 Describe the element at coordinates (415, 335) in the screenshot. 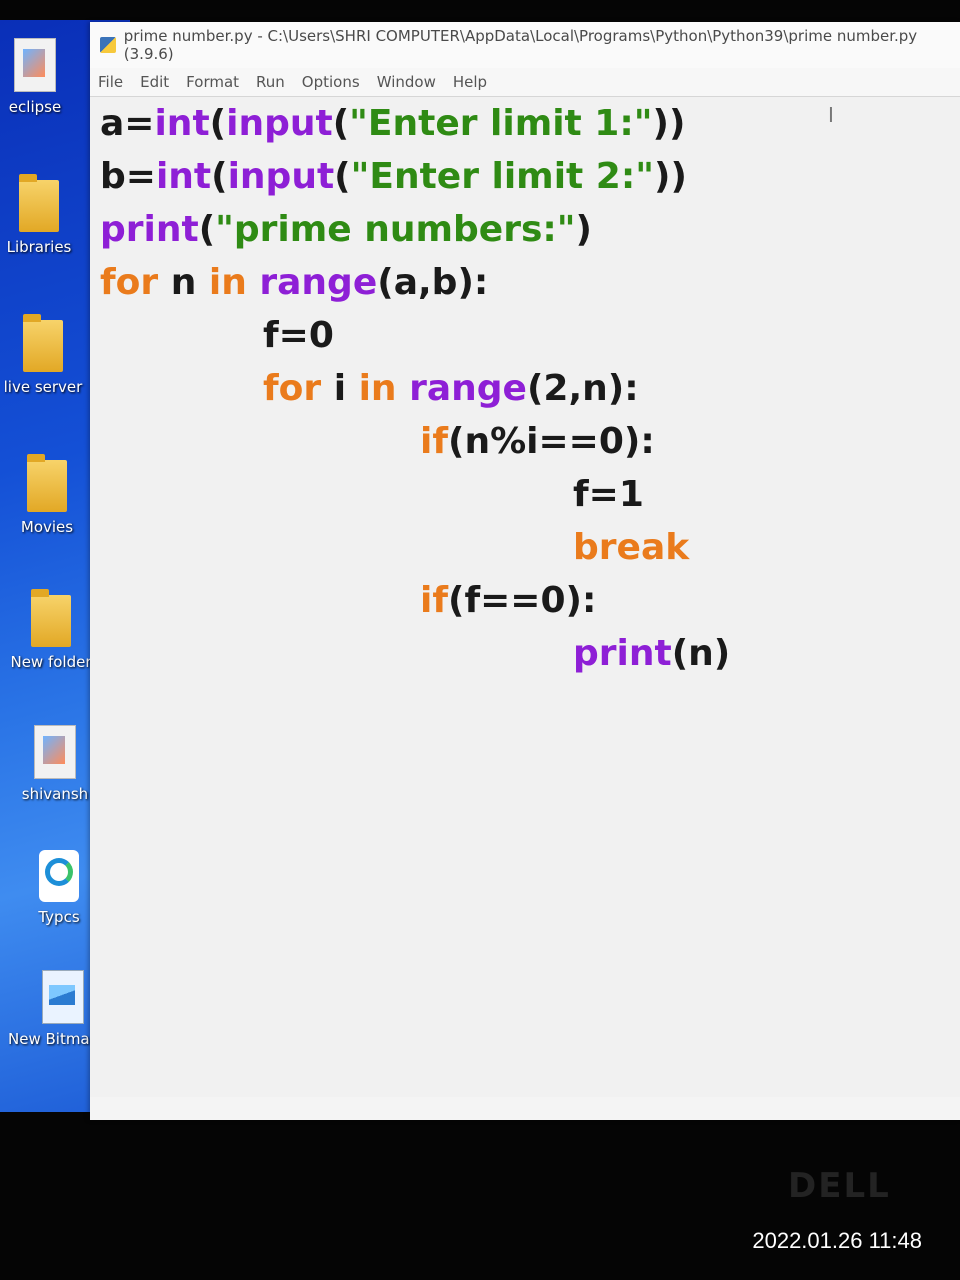

I see `code-line: f=0` at that location.